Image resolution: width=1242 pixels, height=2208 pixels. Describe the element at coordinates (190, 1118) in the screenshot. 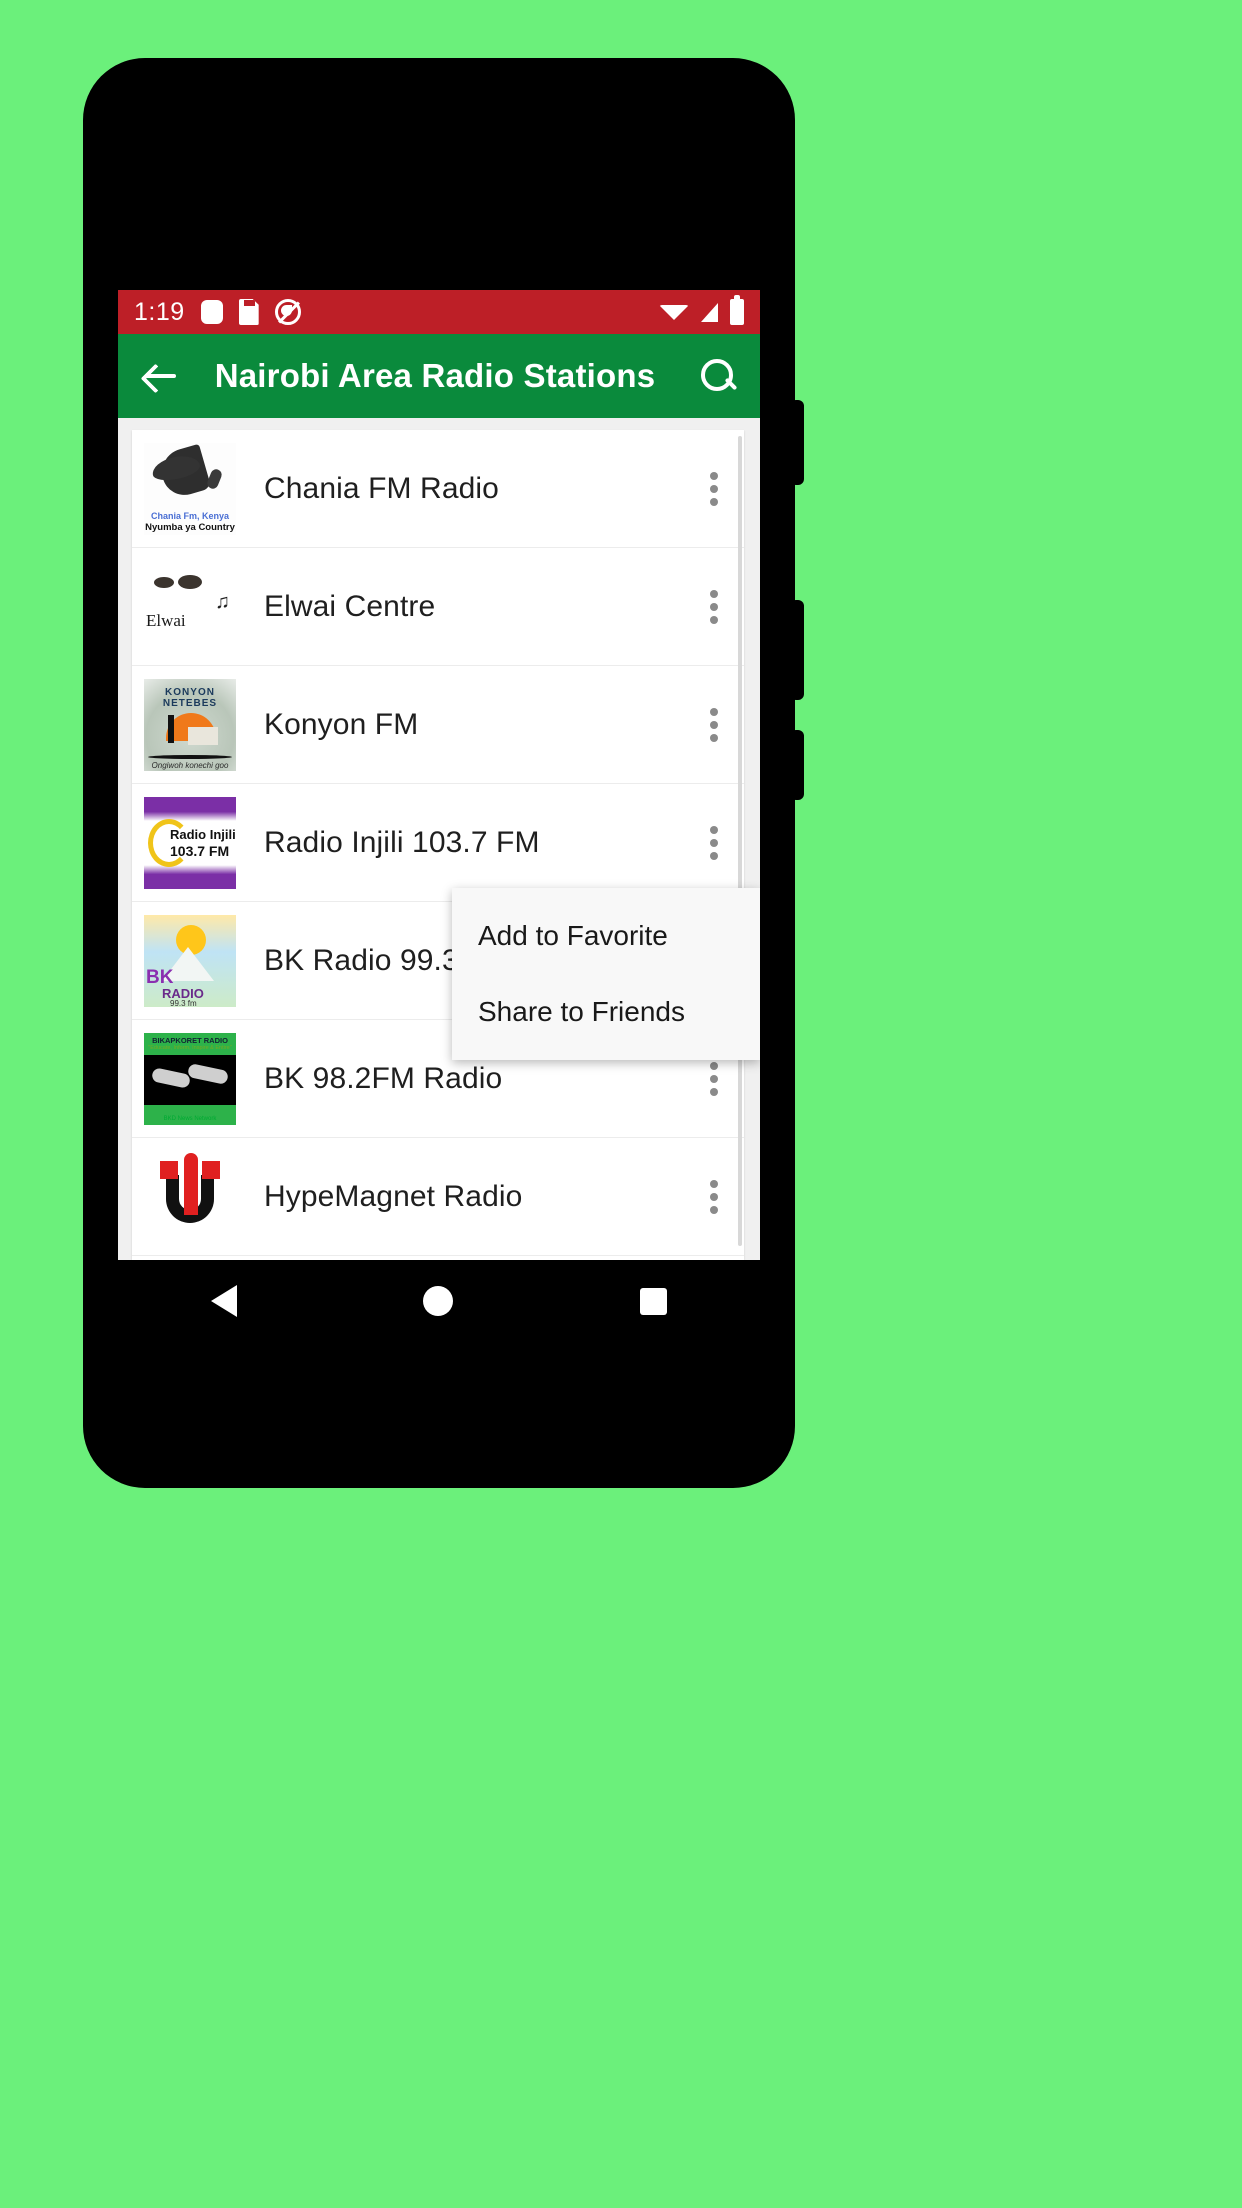

I see `logo-footer: BKD News Network` at that location.